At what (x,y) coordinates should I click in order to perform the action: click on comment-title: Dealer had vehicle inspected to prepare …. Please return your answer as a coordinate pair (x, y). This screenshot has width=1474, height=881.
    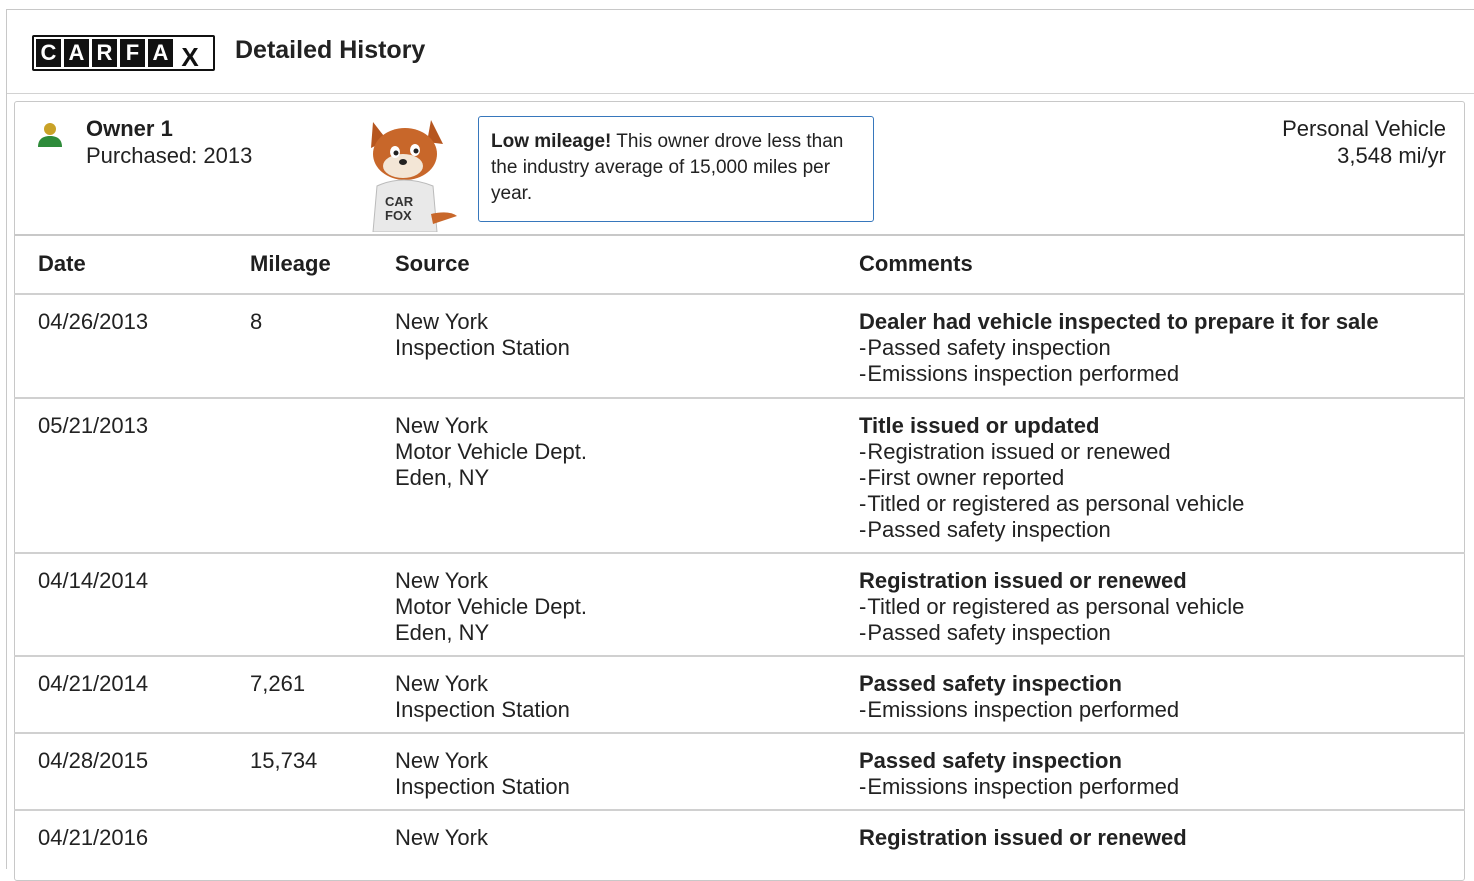
    Looking at the image, I should click on (1119, 321).